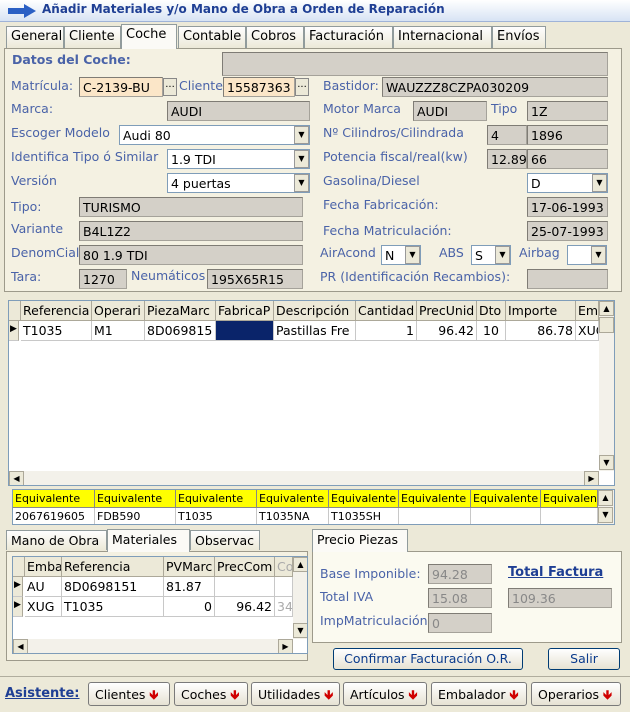 The width and height of the screenshot is (630, 712). What do you see at coordinates (153, 646) in the screenshot?
I see `horizontal-scrollbar: ◀ ▶` at bounding box center [153, 646].